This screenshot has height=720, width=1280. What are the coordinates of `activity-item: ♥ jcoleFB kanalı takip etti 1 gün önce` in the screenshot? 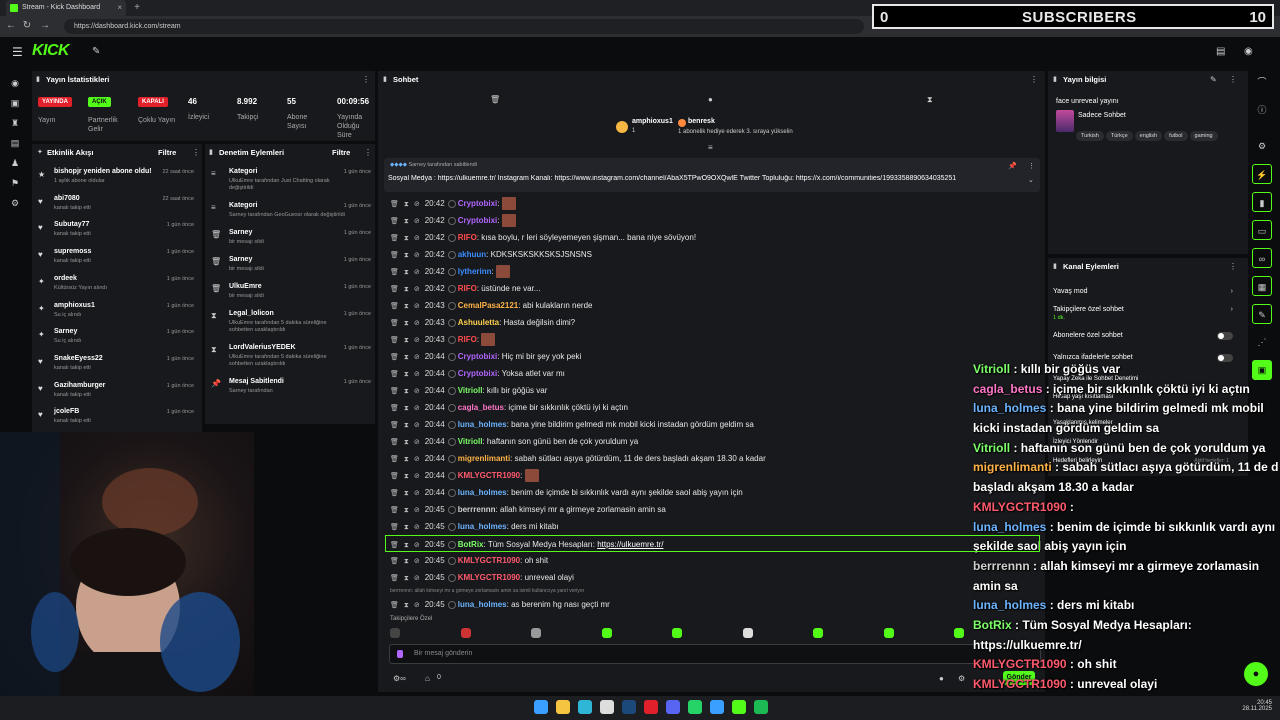 It's located at (116, 419).